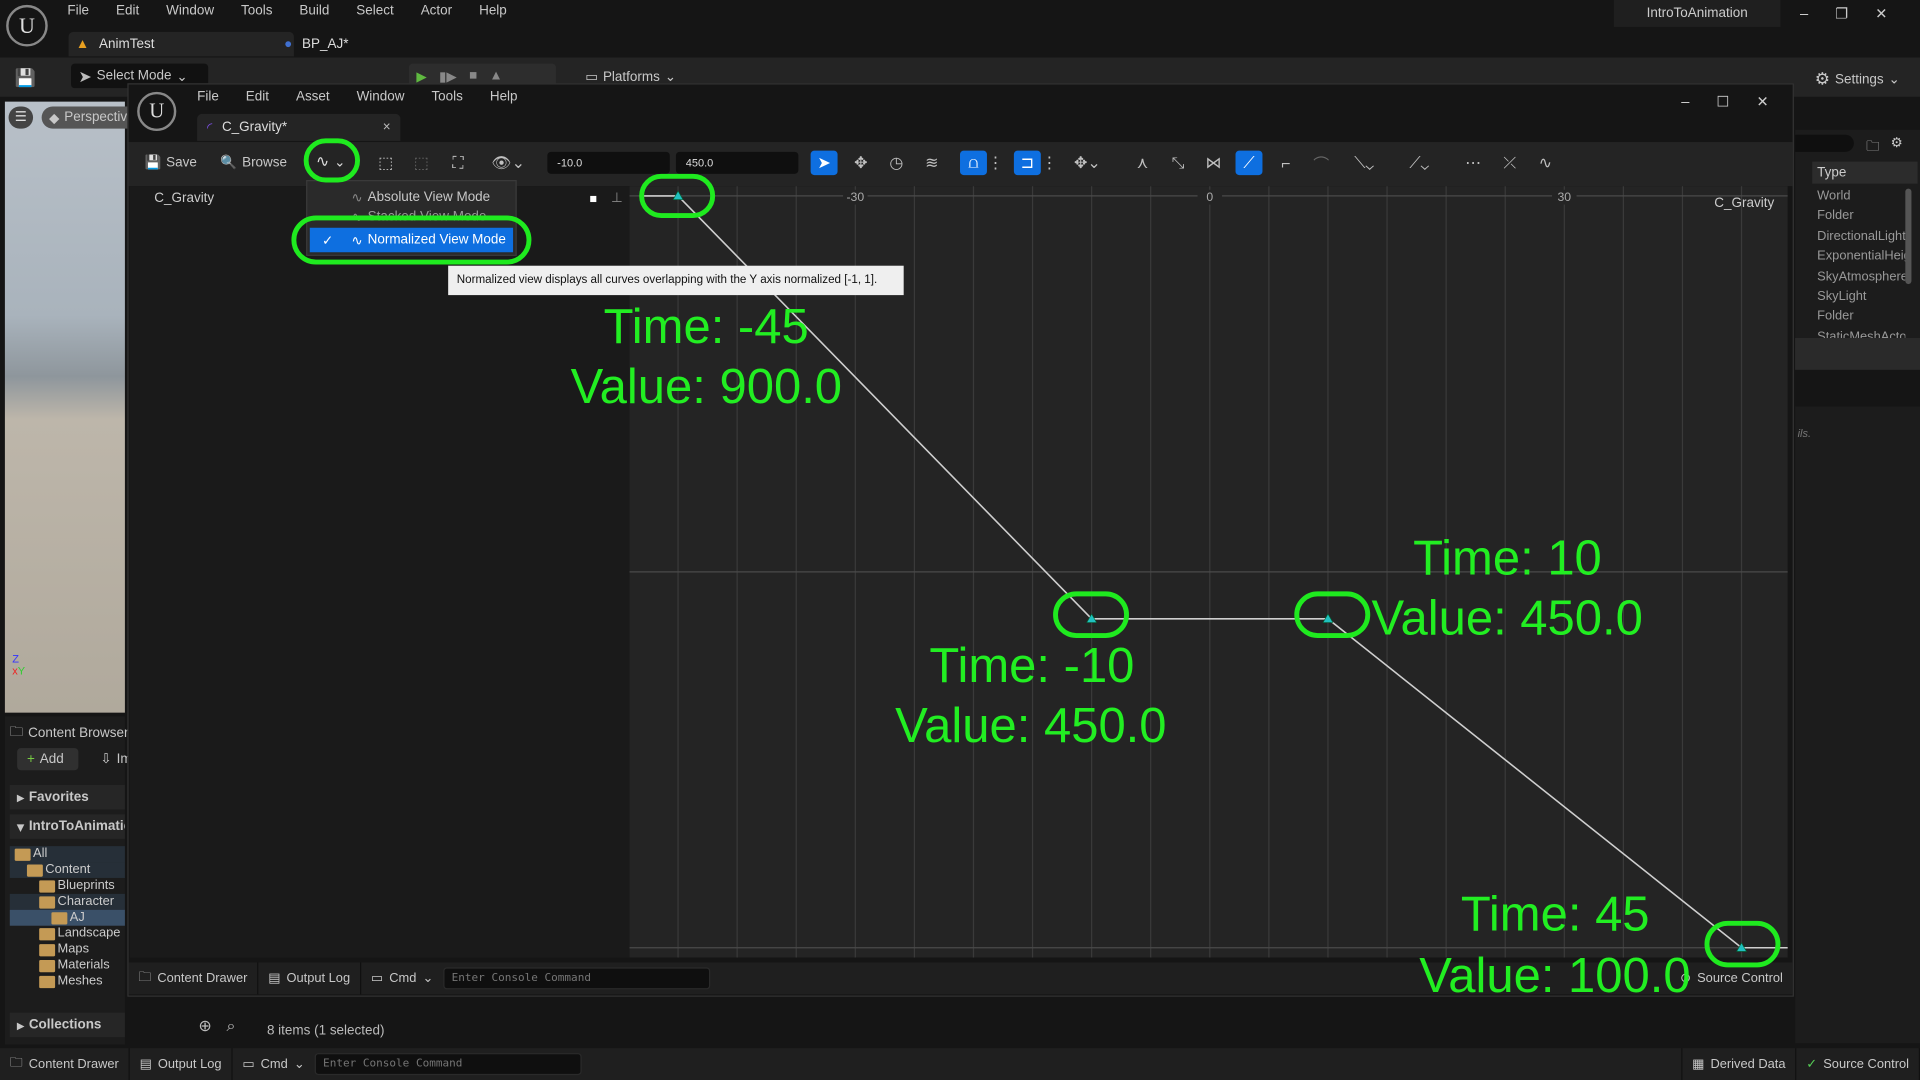 The image size is (1920, 1080). What do you see at coordinates (25, 77) in the screenshot?
I see `save-level-icon: 💾` at bounding box center [25, 77].